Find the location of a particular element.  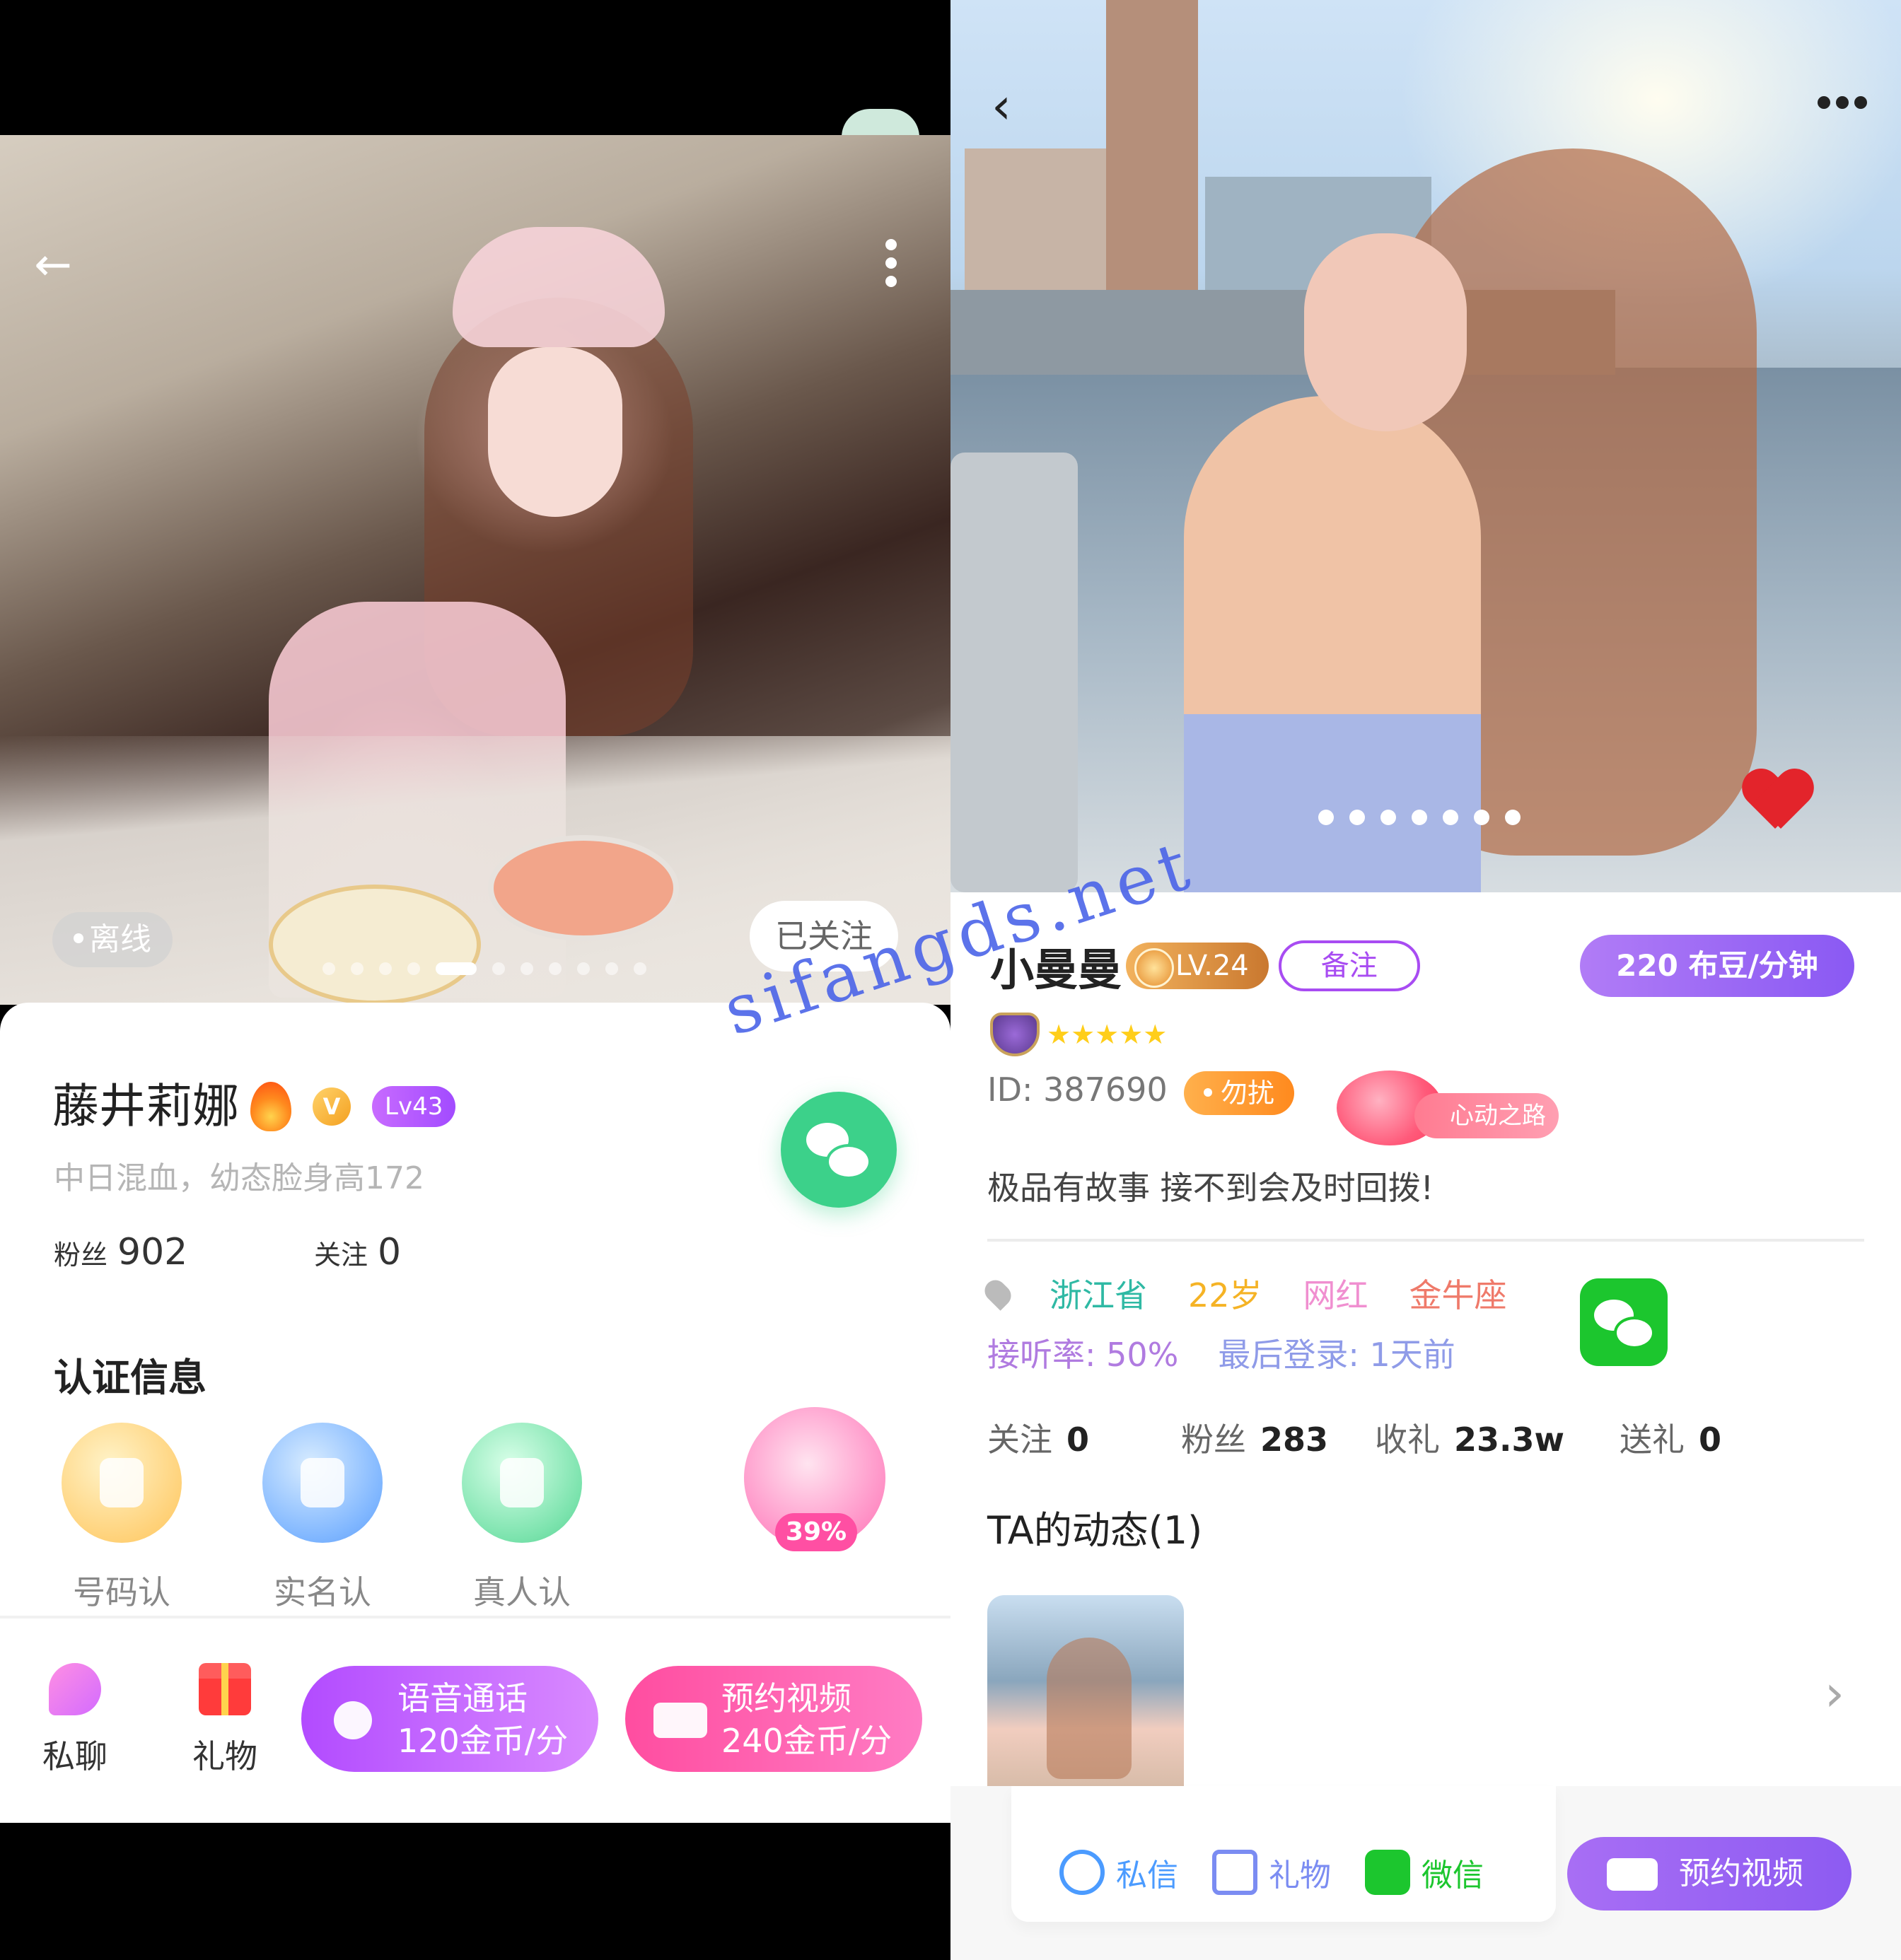

online-status-badge: 离线 is located at coordinates (112, 940).